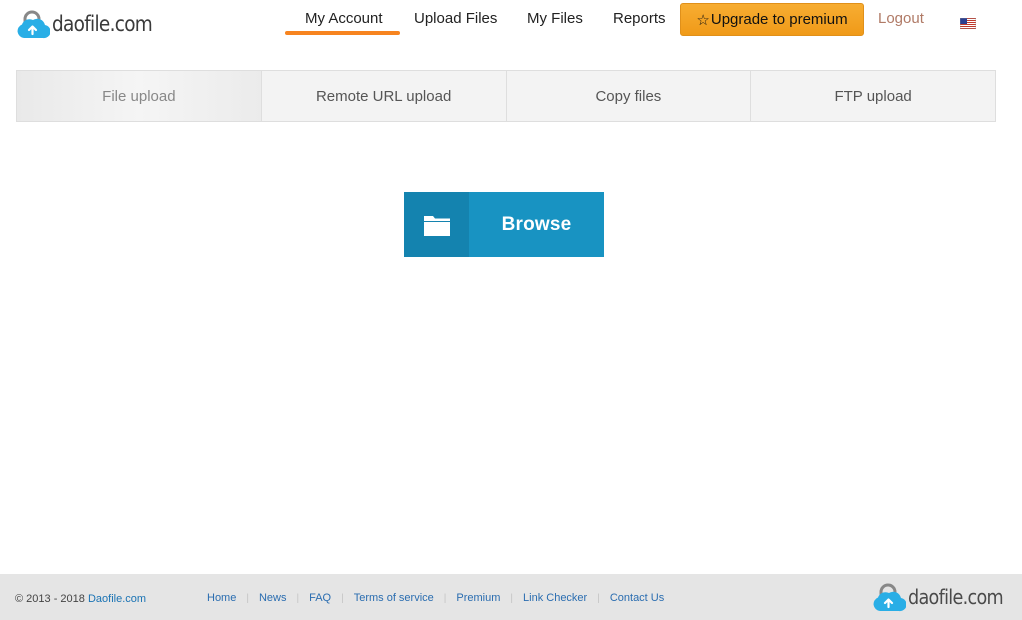  What do you see at coordinates (273, 598) in the screenshot?
I see `footer-link-news: News` at bounding box center [273, 598].